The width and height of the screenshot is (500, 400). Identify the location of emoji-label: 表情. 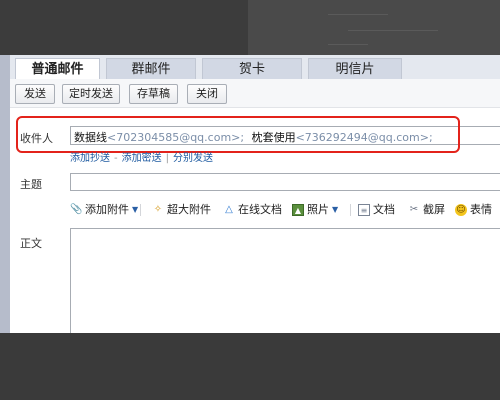
(481, 209).